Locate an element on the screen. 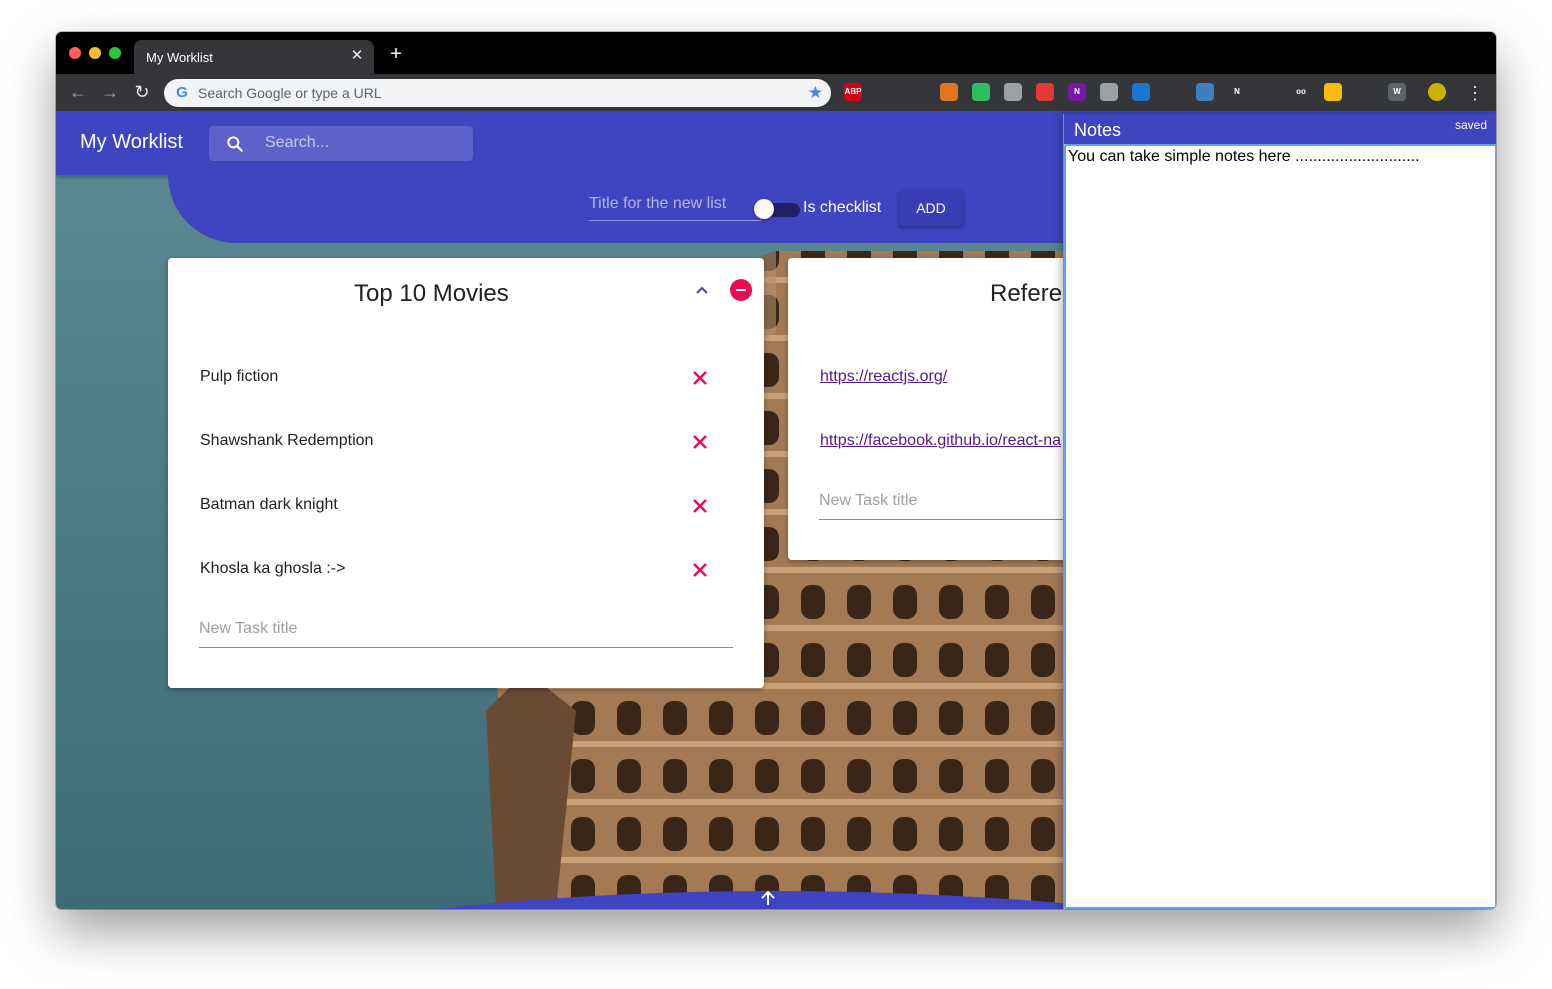  new-tab-button: + is located at coordinates (396, 54).